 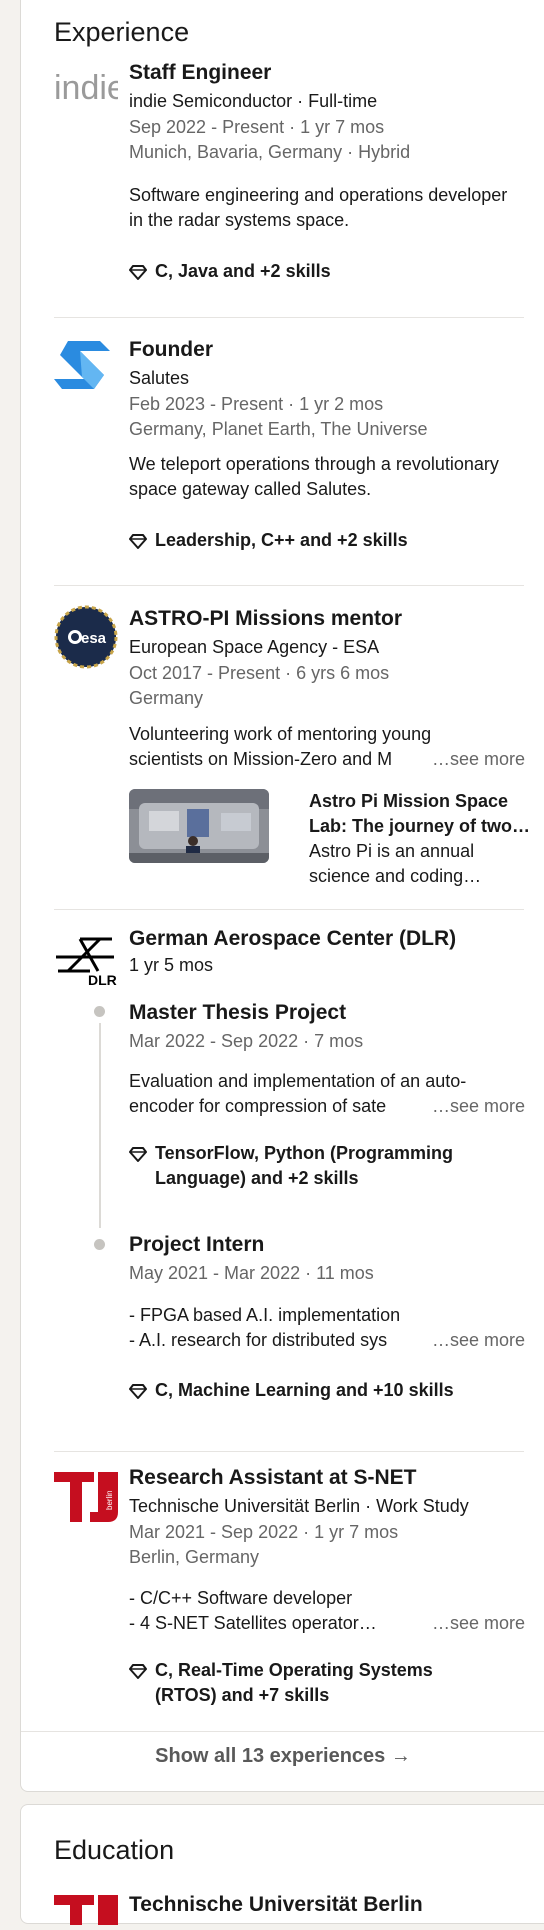 I want to click on tu-berlin-logo, so click(x=86, y=1910).